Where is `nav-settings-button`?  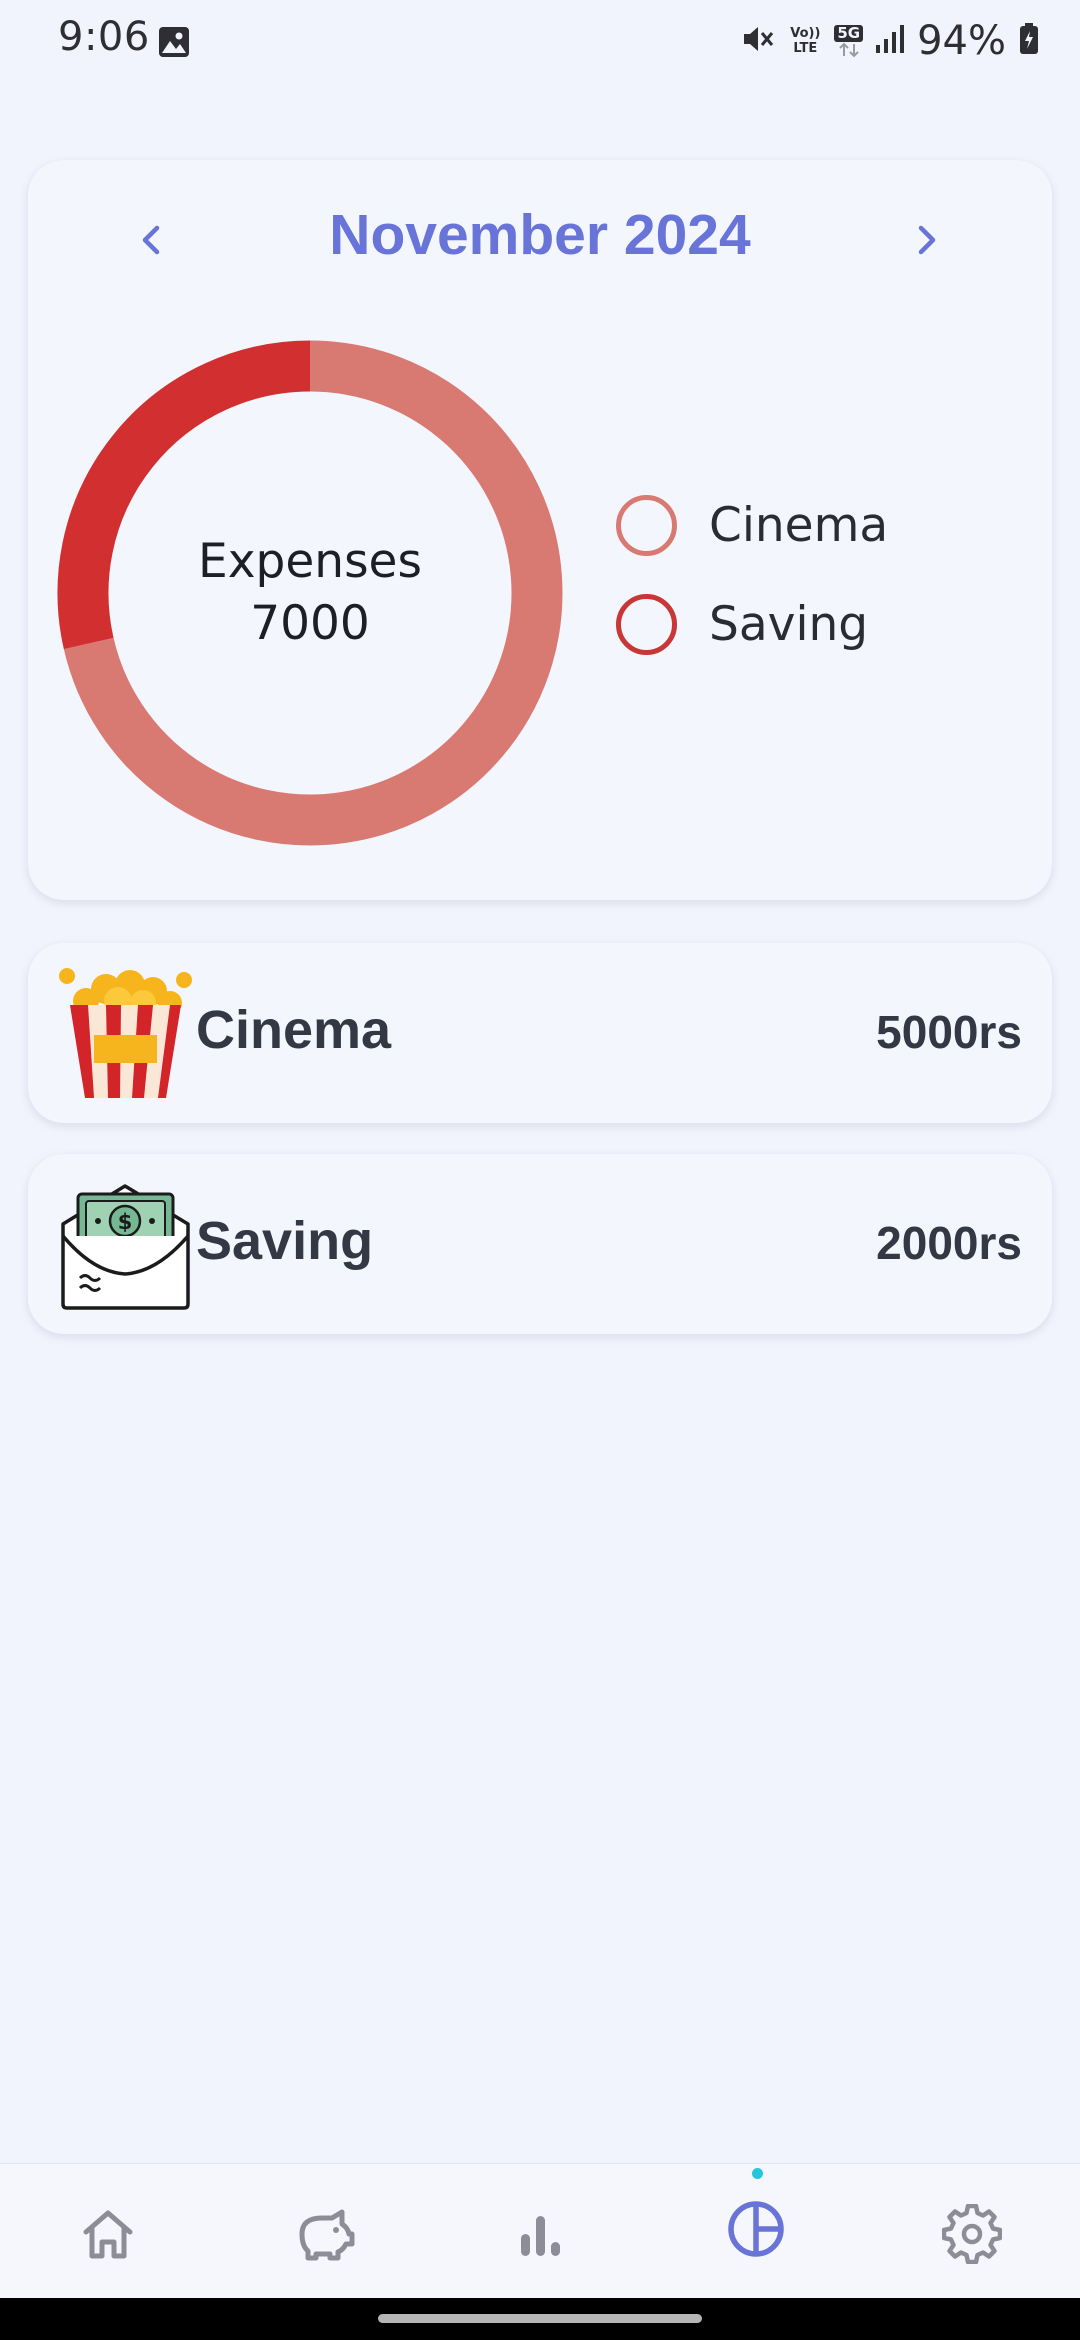 nav-settings-button is located at coordinates (972, 2234).